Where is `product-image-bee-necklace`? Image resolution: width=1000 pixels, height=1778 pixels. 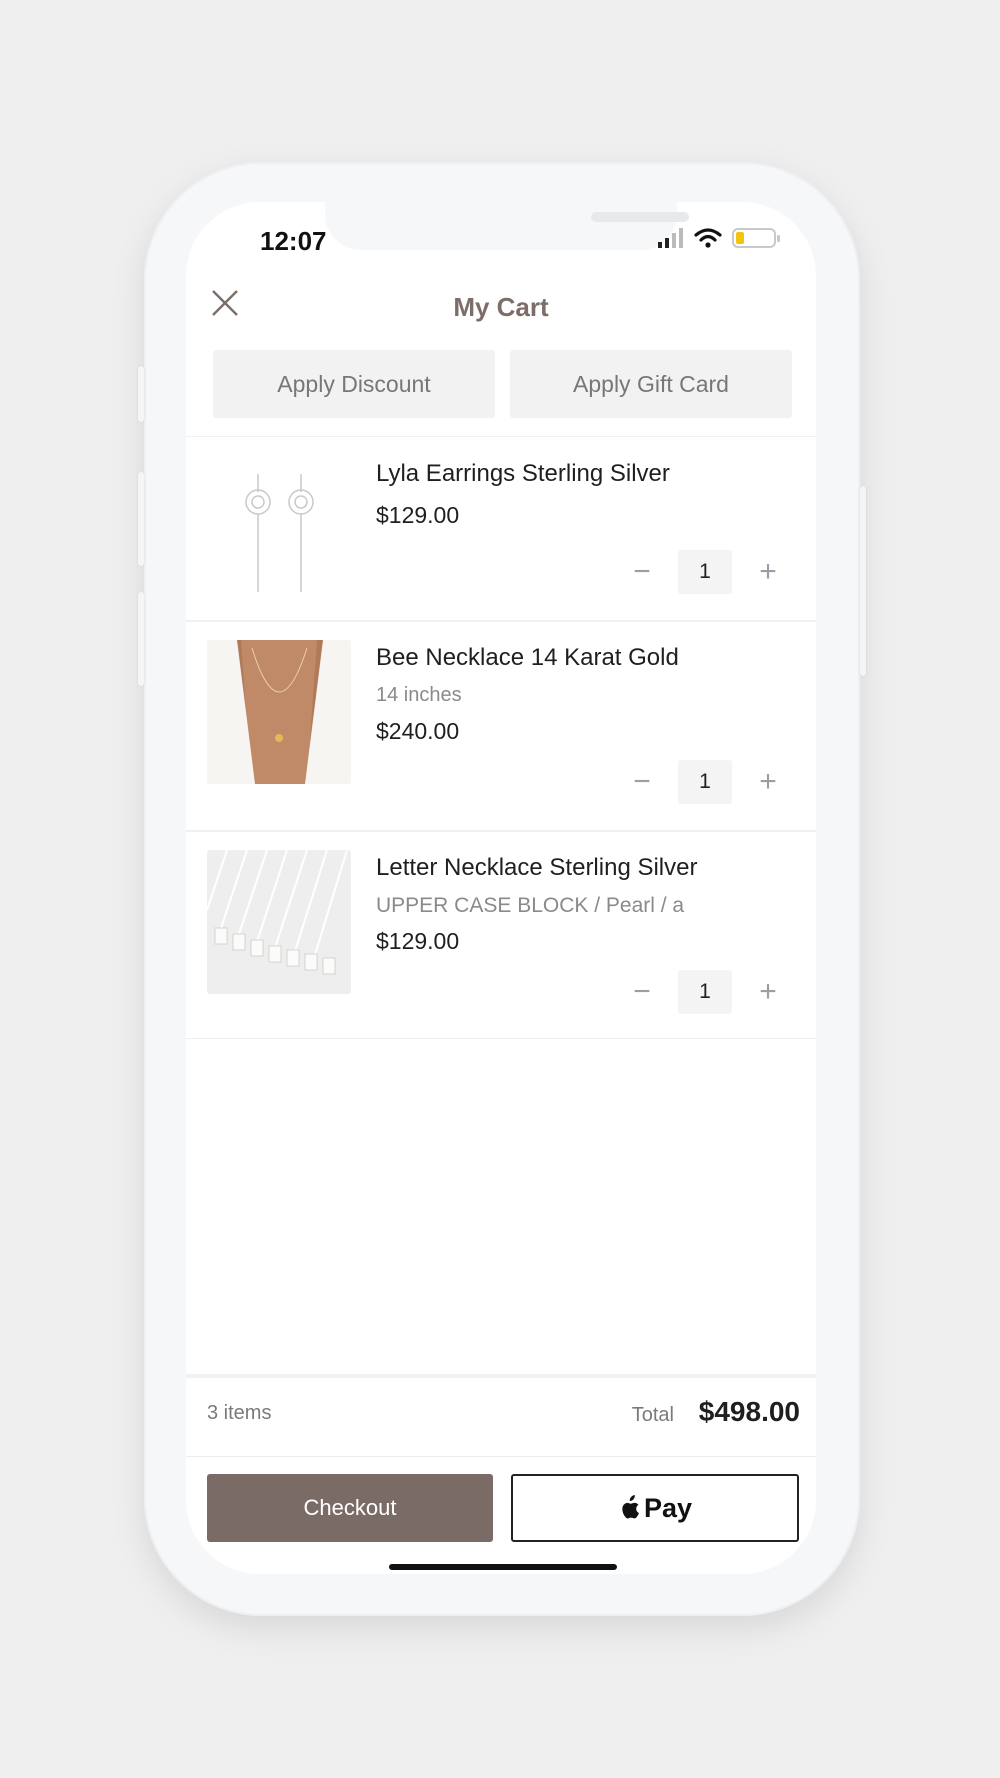
product-image-bee-necklace is located at coordinates (279, 712).